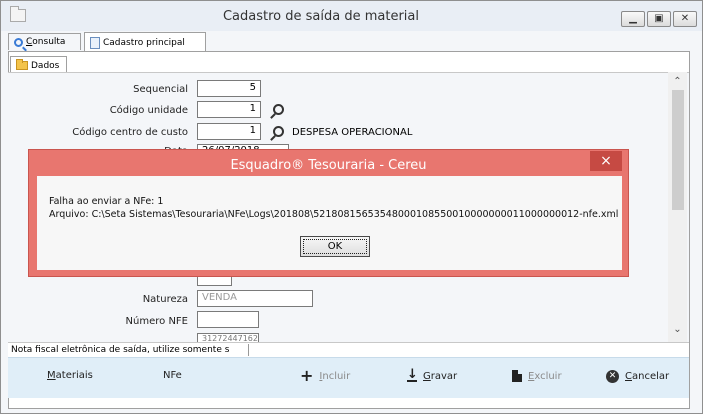 The image size is (705, 416). I want to click on save-icon, so click(412, 374).